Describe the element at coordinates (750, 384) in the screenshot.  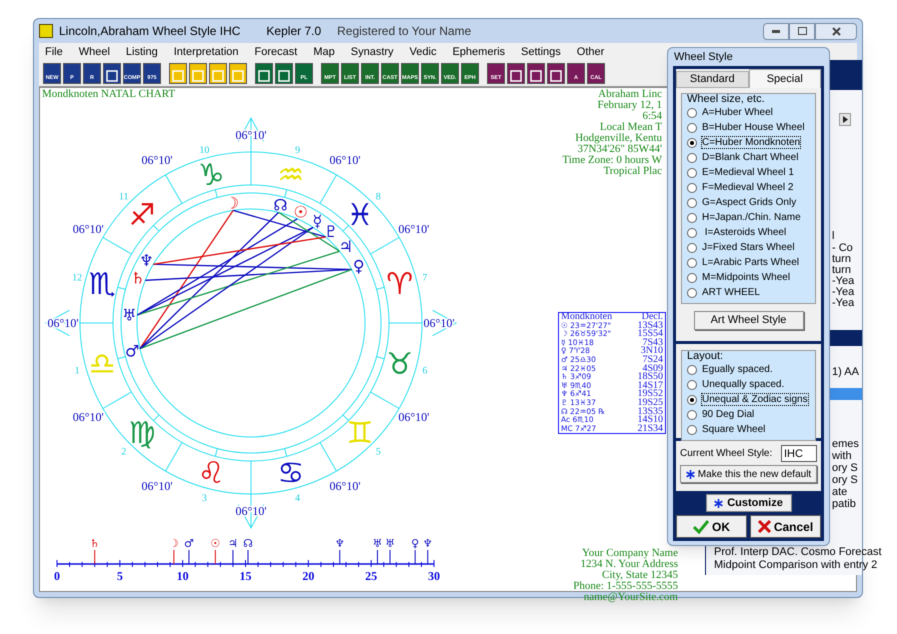
I see `radio-option: Unequally spaced.` at that location.